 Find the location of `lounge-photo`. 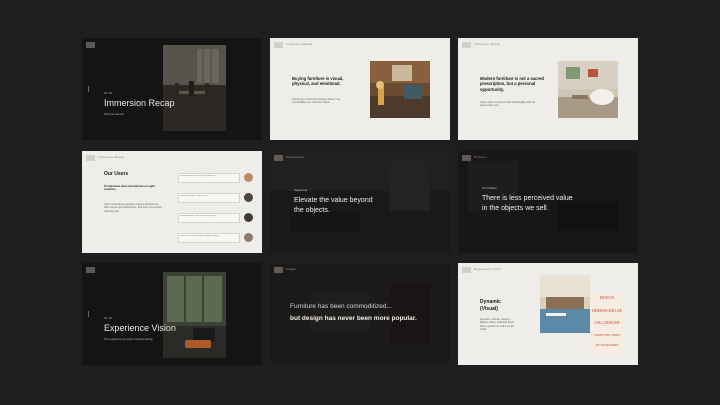

lounge-photo is located at coordinates (588, 89).